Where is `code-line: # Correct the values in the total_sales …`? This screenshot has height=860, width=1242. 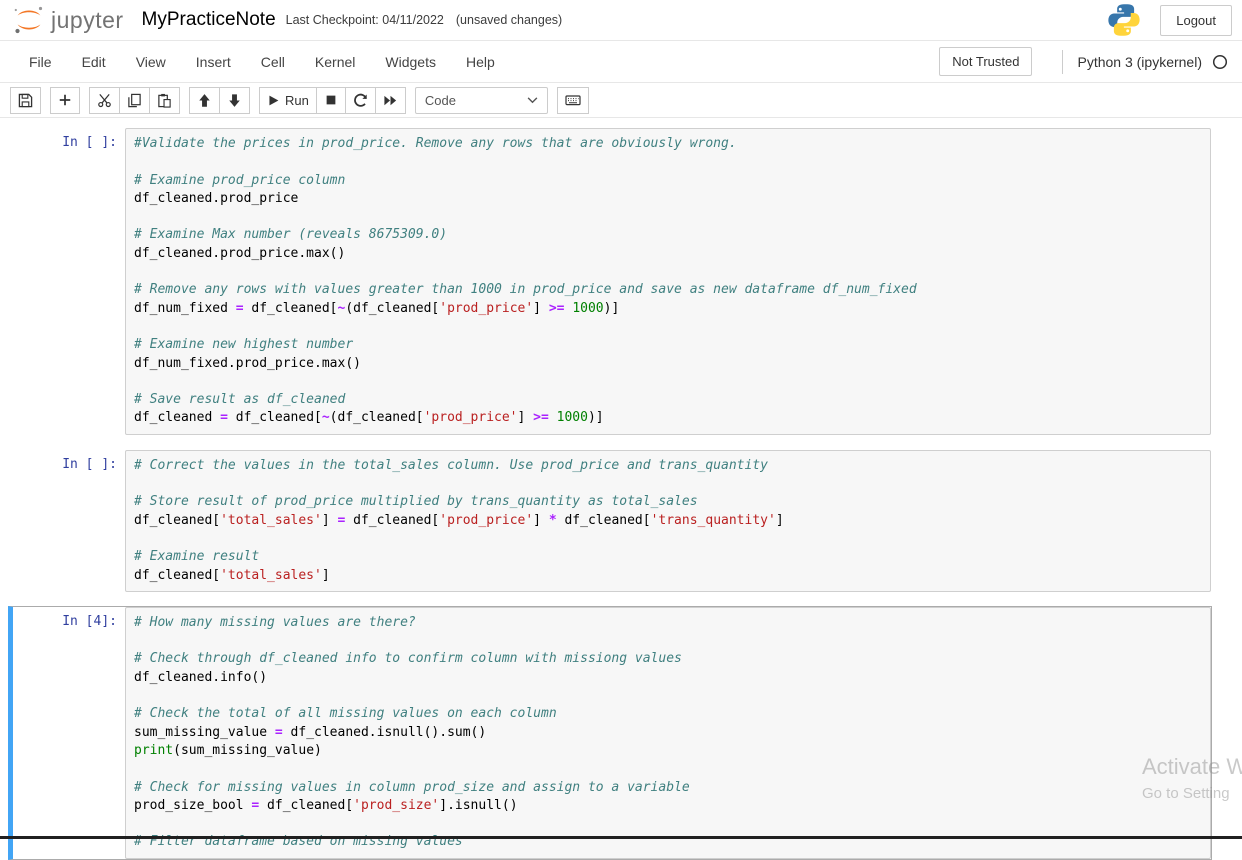
code-line: # Correct the values in the total_sales … is located at coordinates (451, 465).